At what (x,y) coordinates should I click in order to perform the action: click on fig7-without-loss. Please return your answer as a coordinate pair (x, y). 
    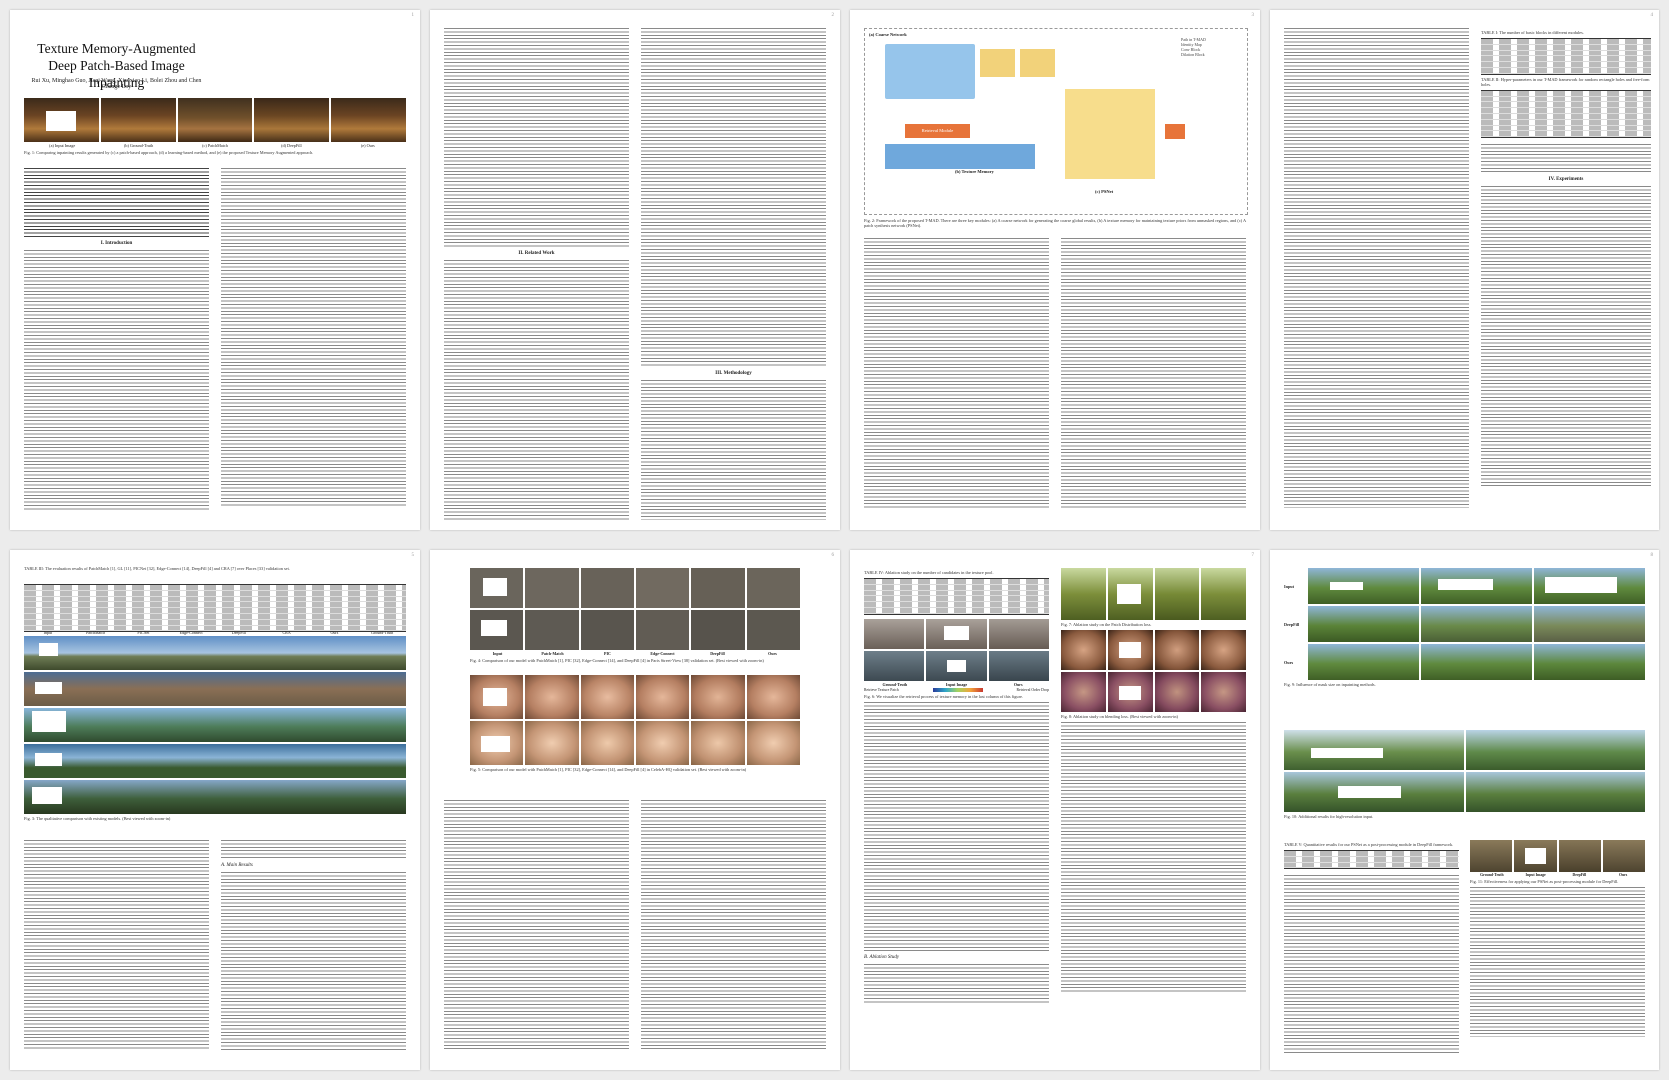
    Looking at the image, I should click on (1177, 594).